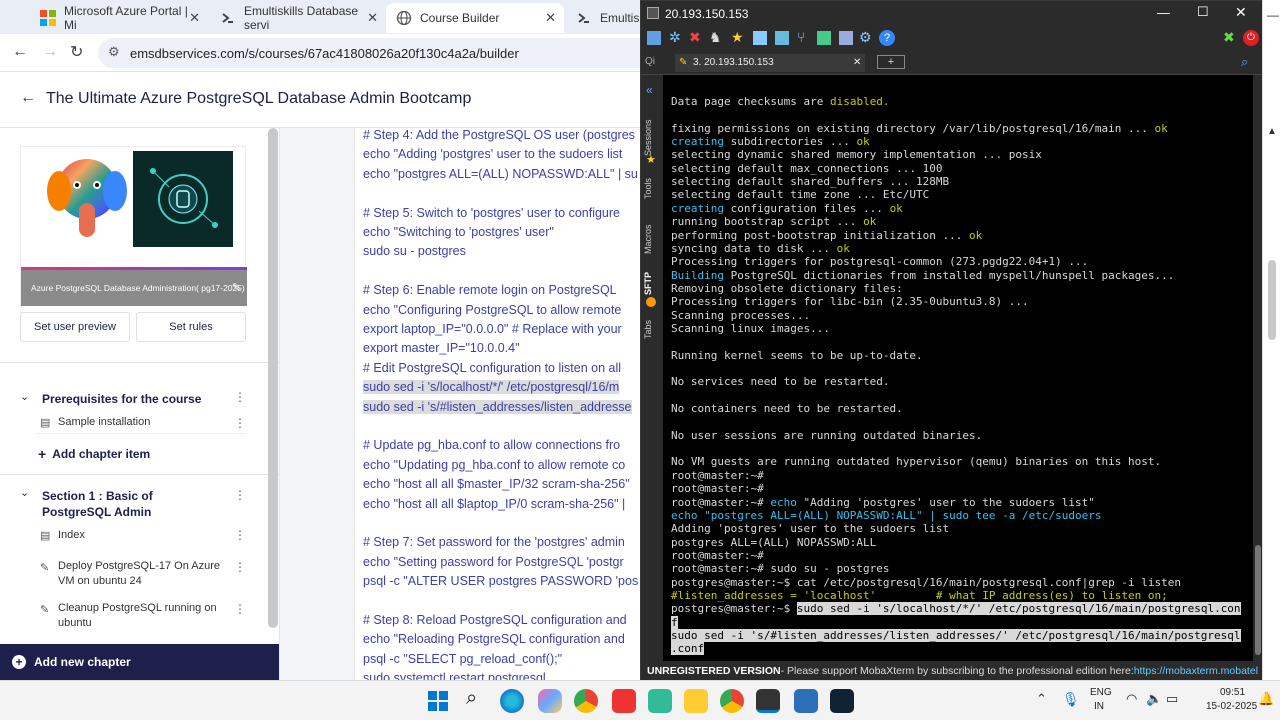 This screenshot has width=1280, height=720. What do you see at coordinates (768, 701) in the screenshot?
I see `mobaxterm-icon` at bounding box center [768, 701].